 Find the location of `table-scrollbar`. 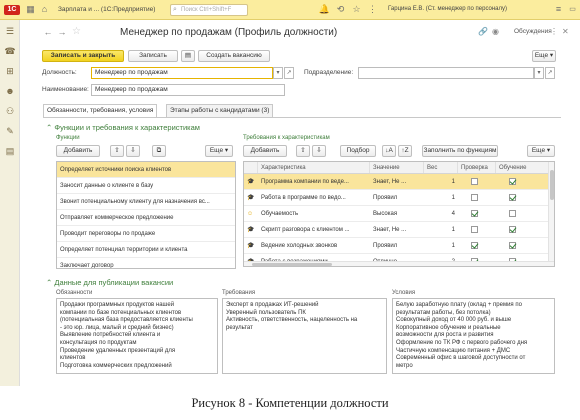

table-scrollbar is located at coordinates (551, 214).